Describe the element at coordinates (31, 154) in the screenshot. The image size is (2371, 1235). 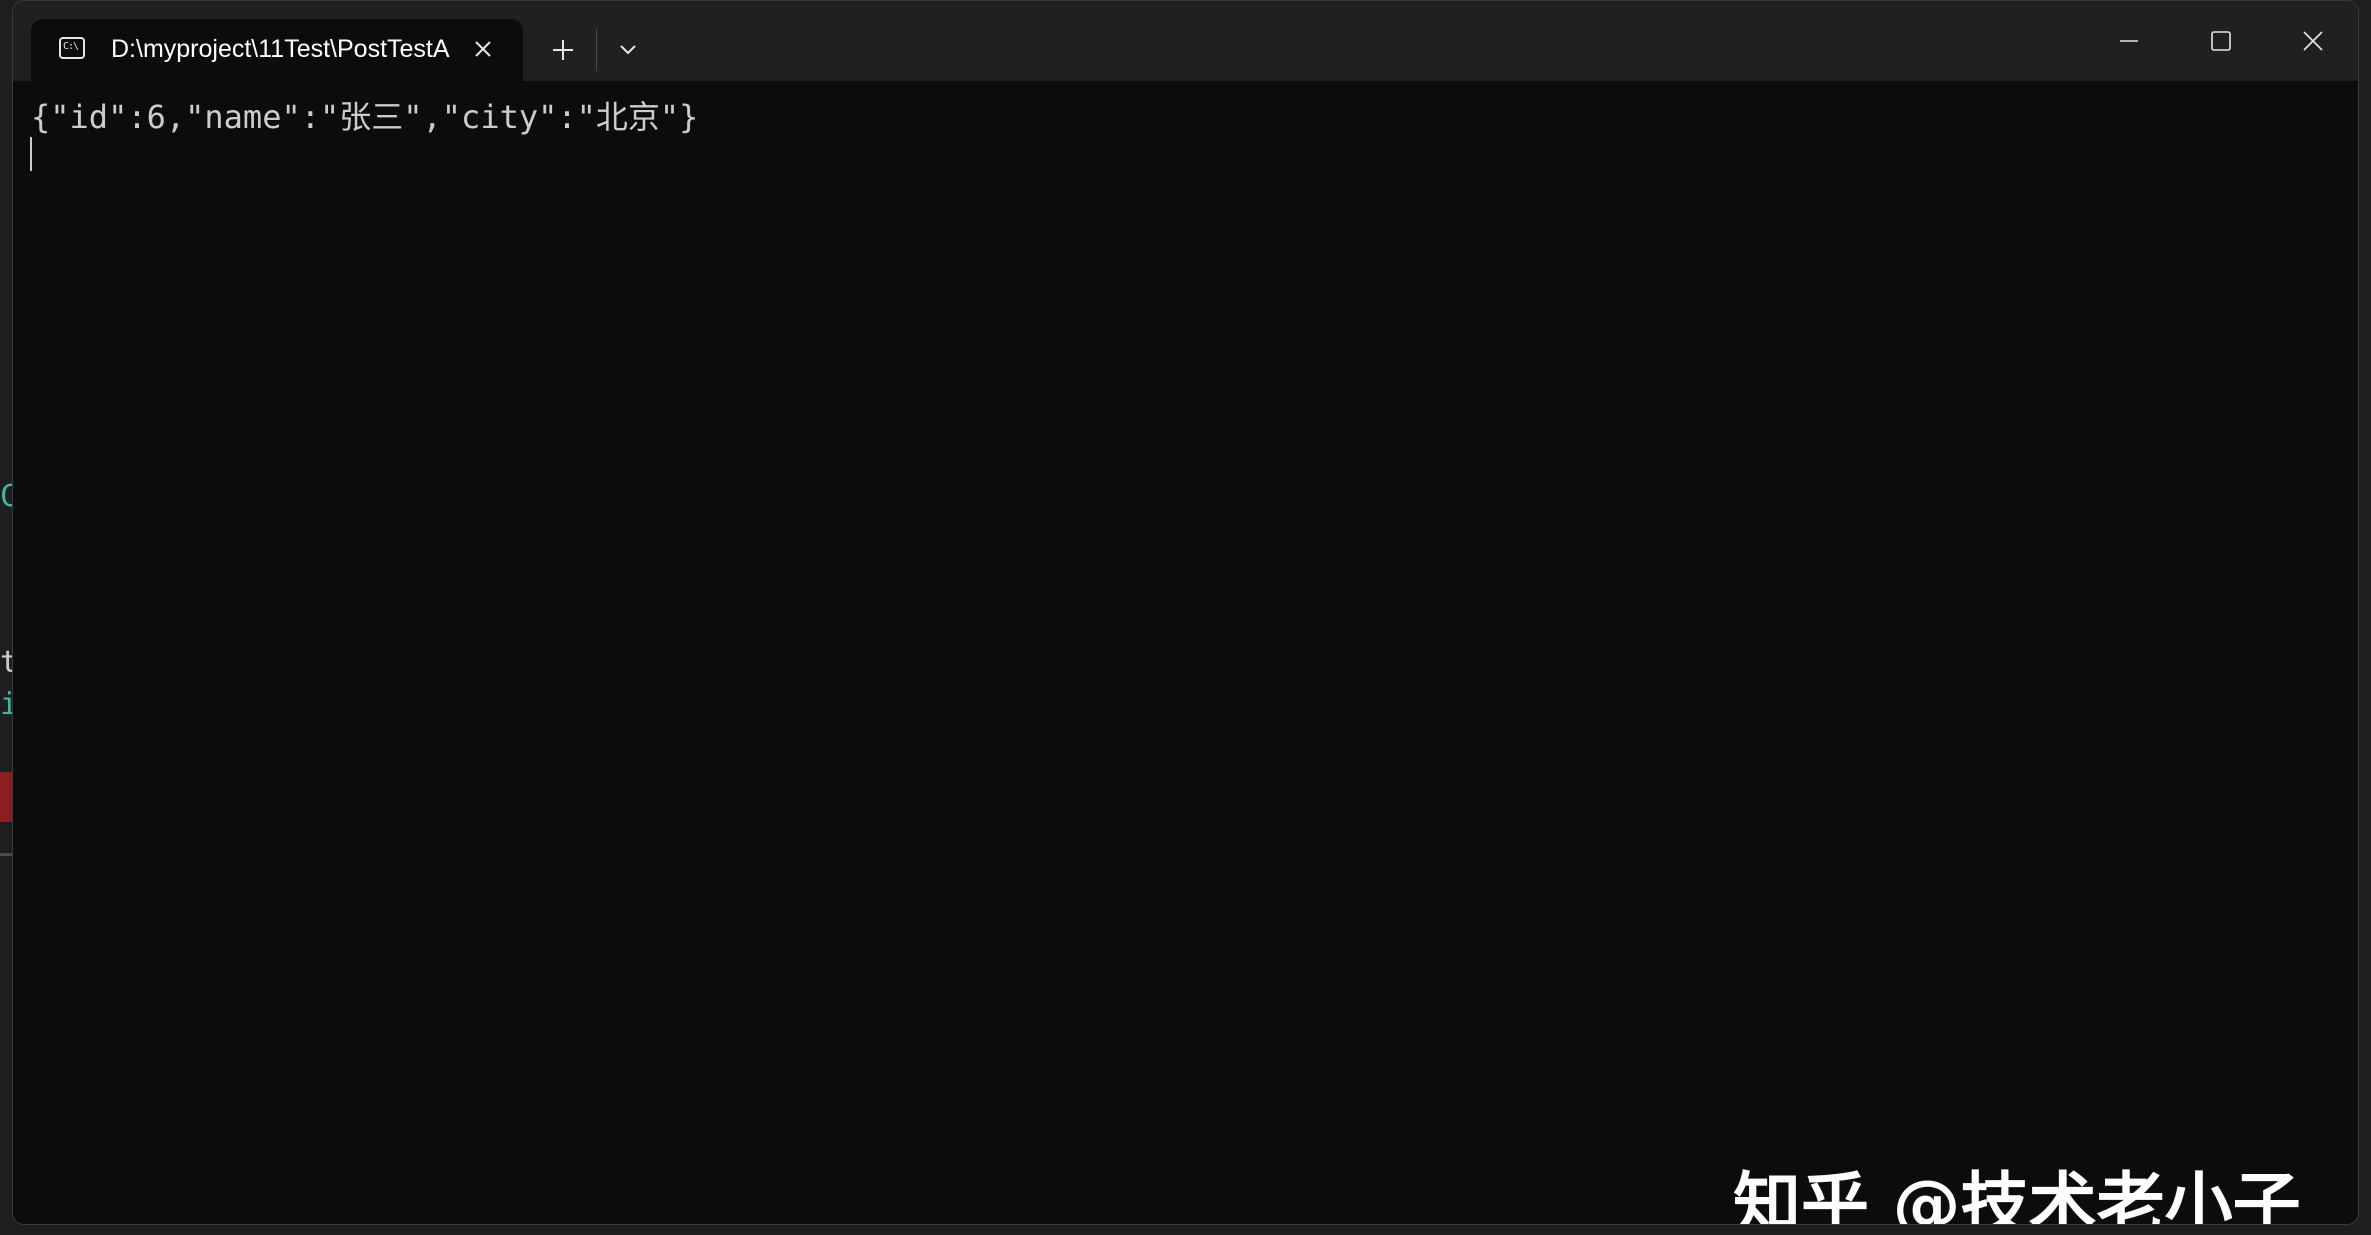
I see `text-cursor` at that location.